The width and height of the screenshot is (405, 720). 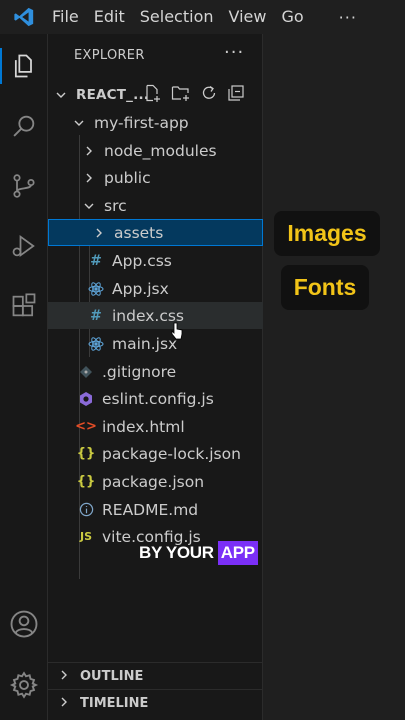 I want to click on caption-pre: BY YOUR, so click(x=176, y=552).